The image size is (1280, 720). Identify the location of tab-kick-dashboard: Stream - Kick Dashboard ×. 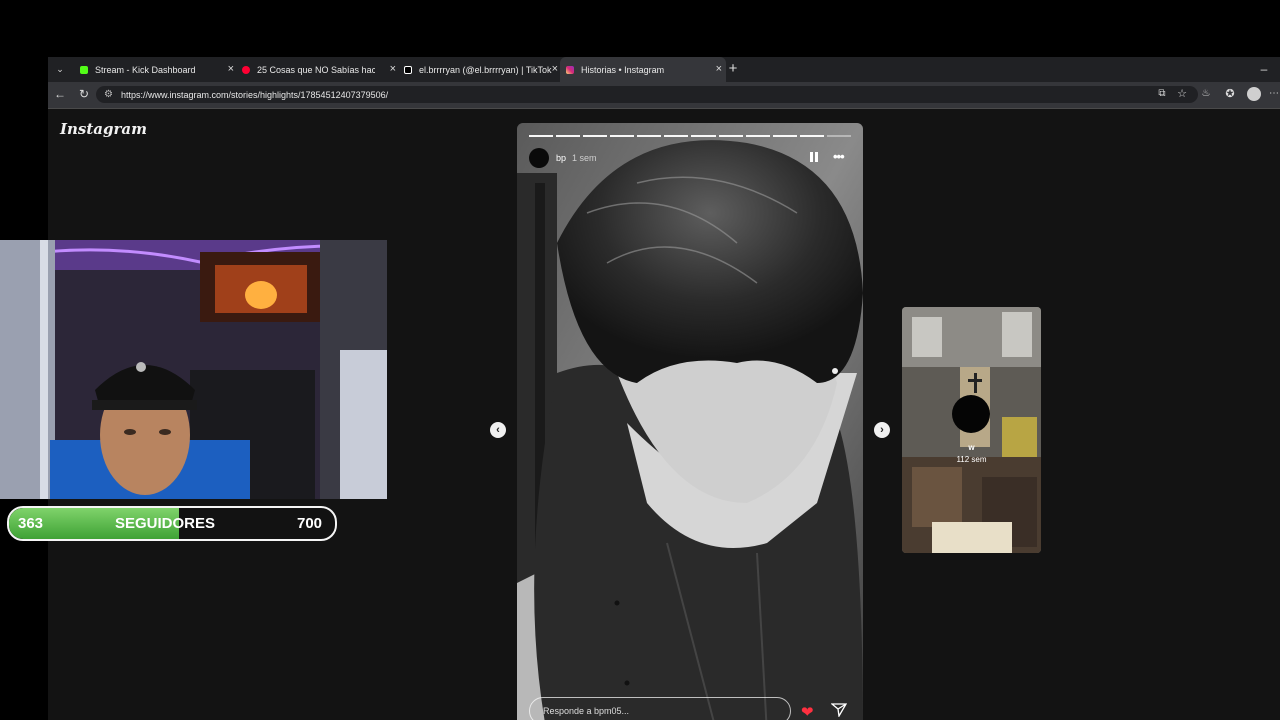
(156, 69).